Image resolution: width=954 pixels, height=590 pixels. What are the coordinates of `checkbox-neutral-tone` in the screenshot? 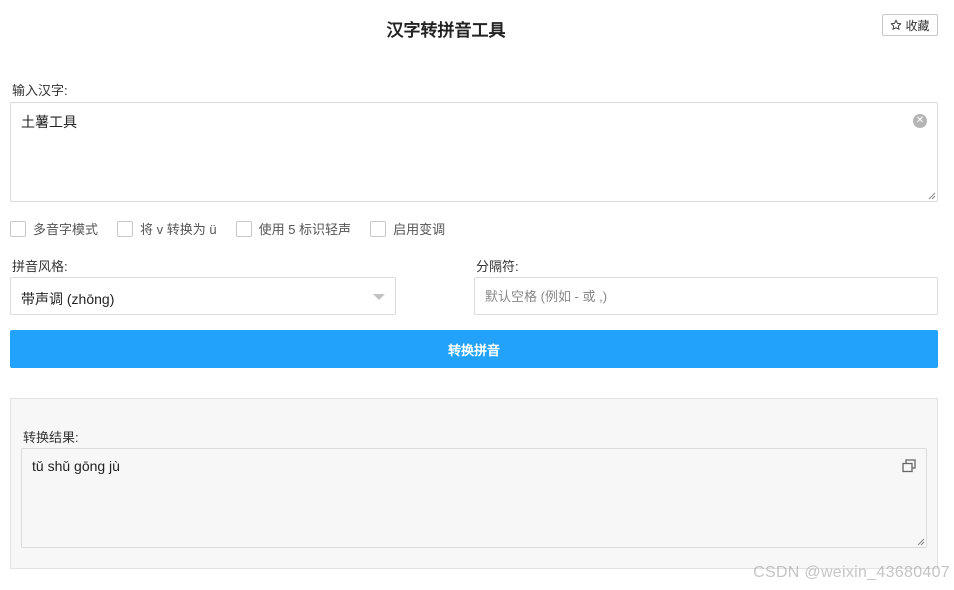 It's located at (243, 228).